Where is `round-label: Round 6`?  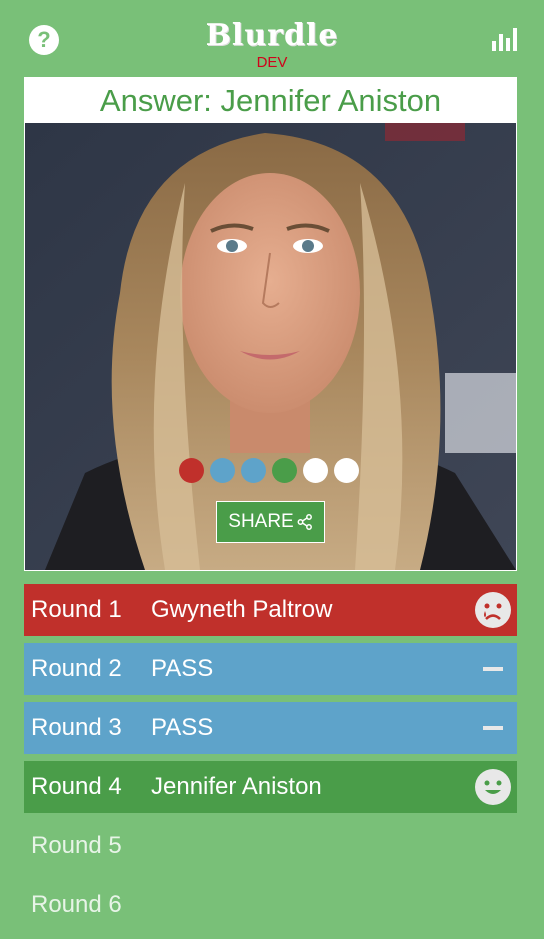 round-label: Round 6 is located at coordinates (76, 904).